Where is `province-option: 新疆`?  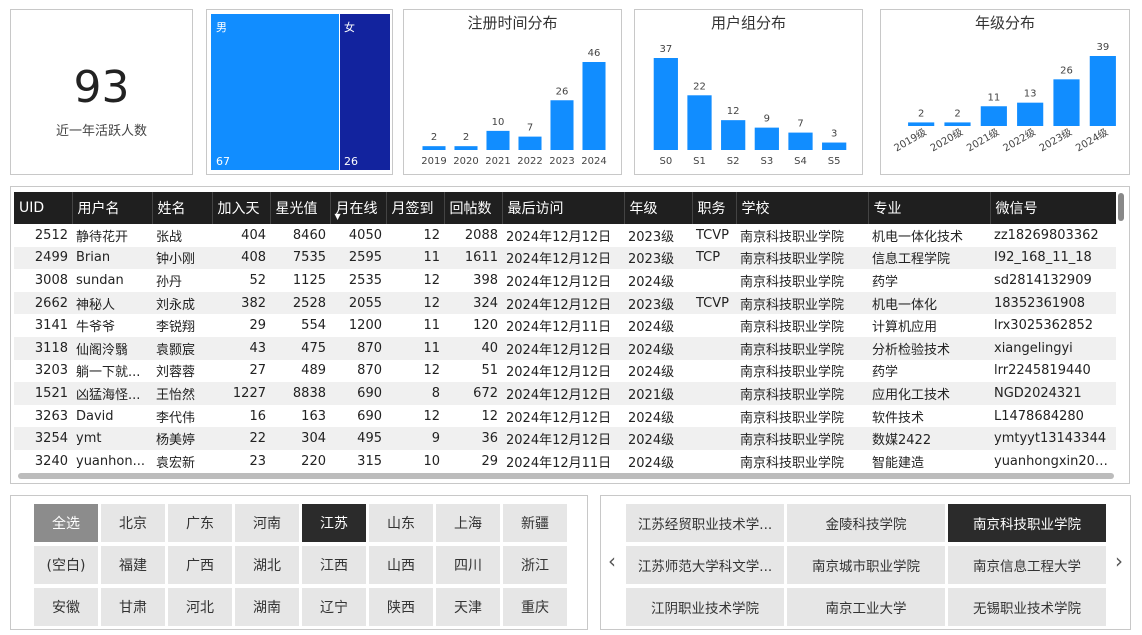
province-option: 新疆 is located at coordinates (535, 523).